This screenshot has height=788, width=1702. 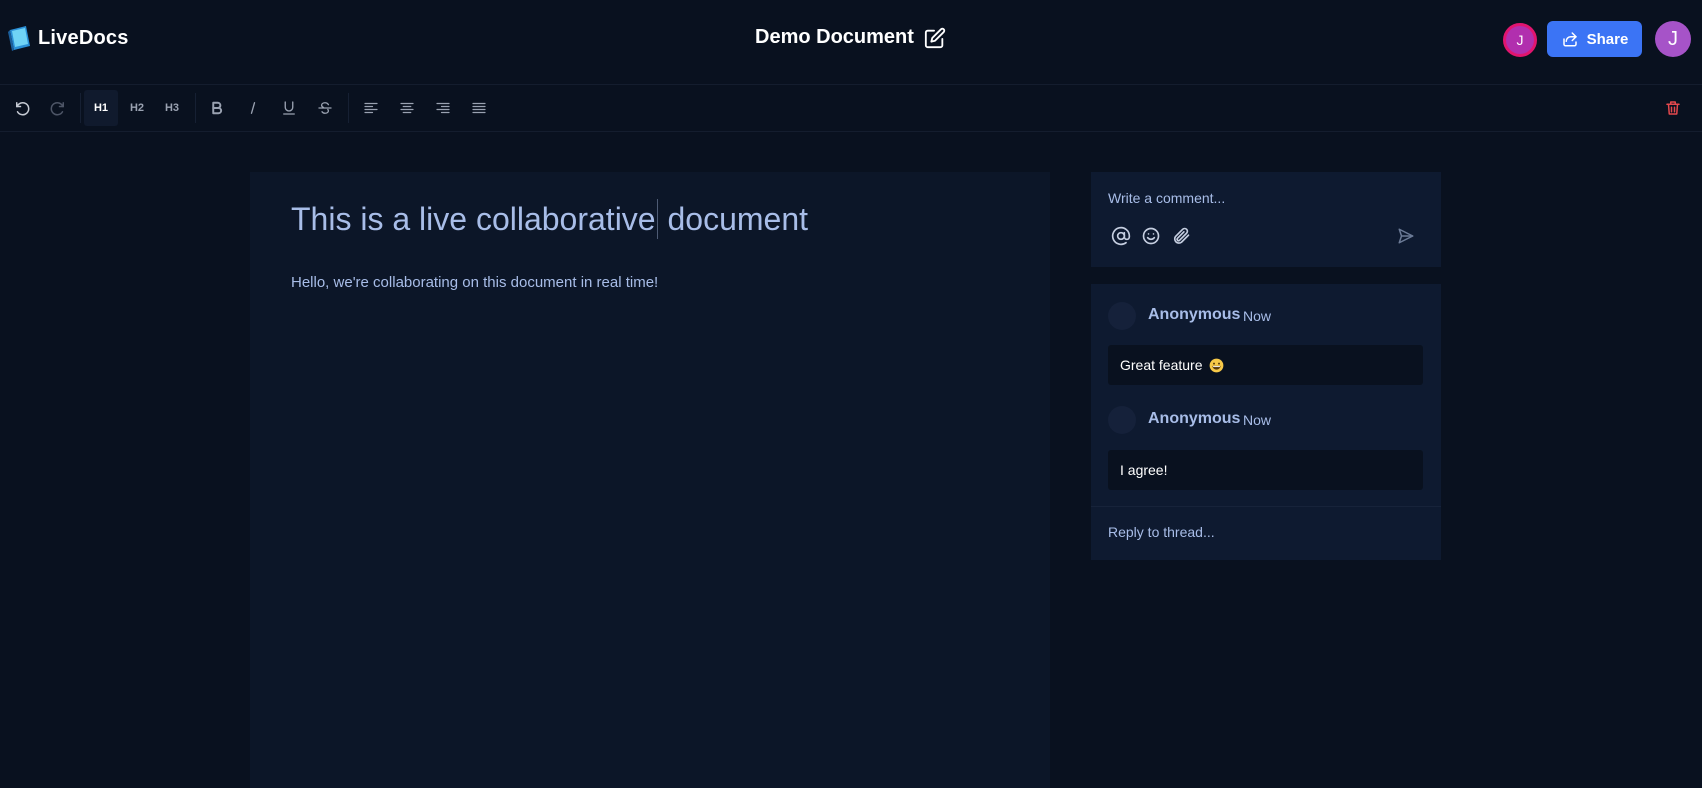 I want to click on delete-document-button, so click(x=1673, y=108).